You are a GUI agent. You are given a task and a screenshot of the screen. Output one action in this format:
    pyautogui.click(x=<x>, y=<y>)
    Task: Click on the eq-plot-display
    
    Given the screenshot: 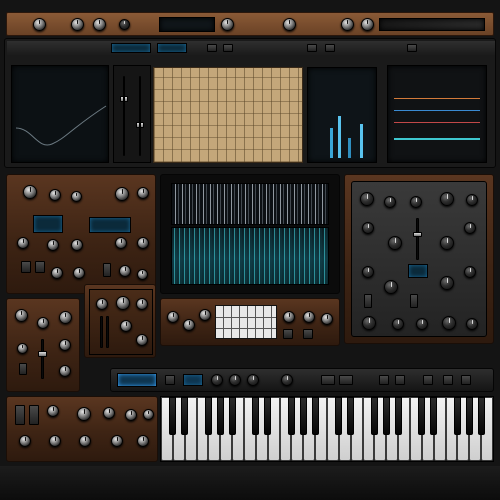 What is the action you would take?
    pyautogui.click(x=60, y=114)
    